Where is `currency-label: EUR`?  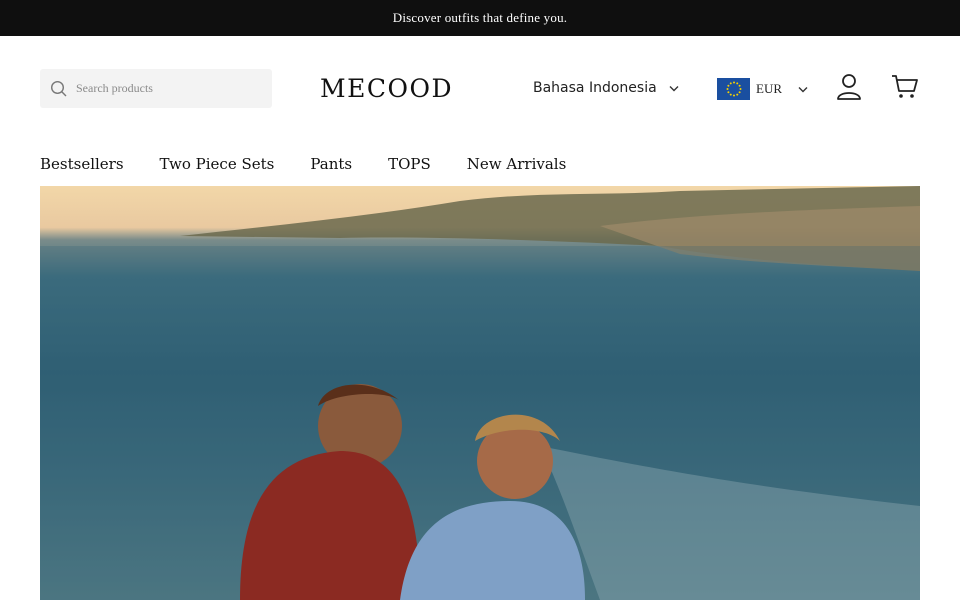
currency-label: EUR is located at coordinates (769, 88).